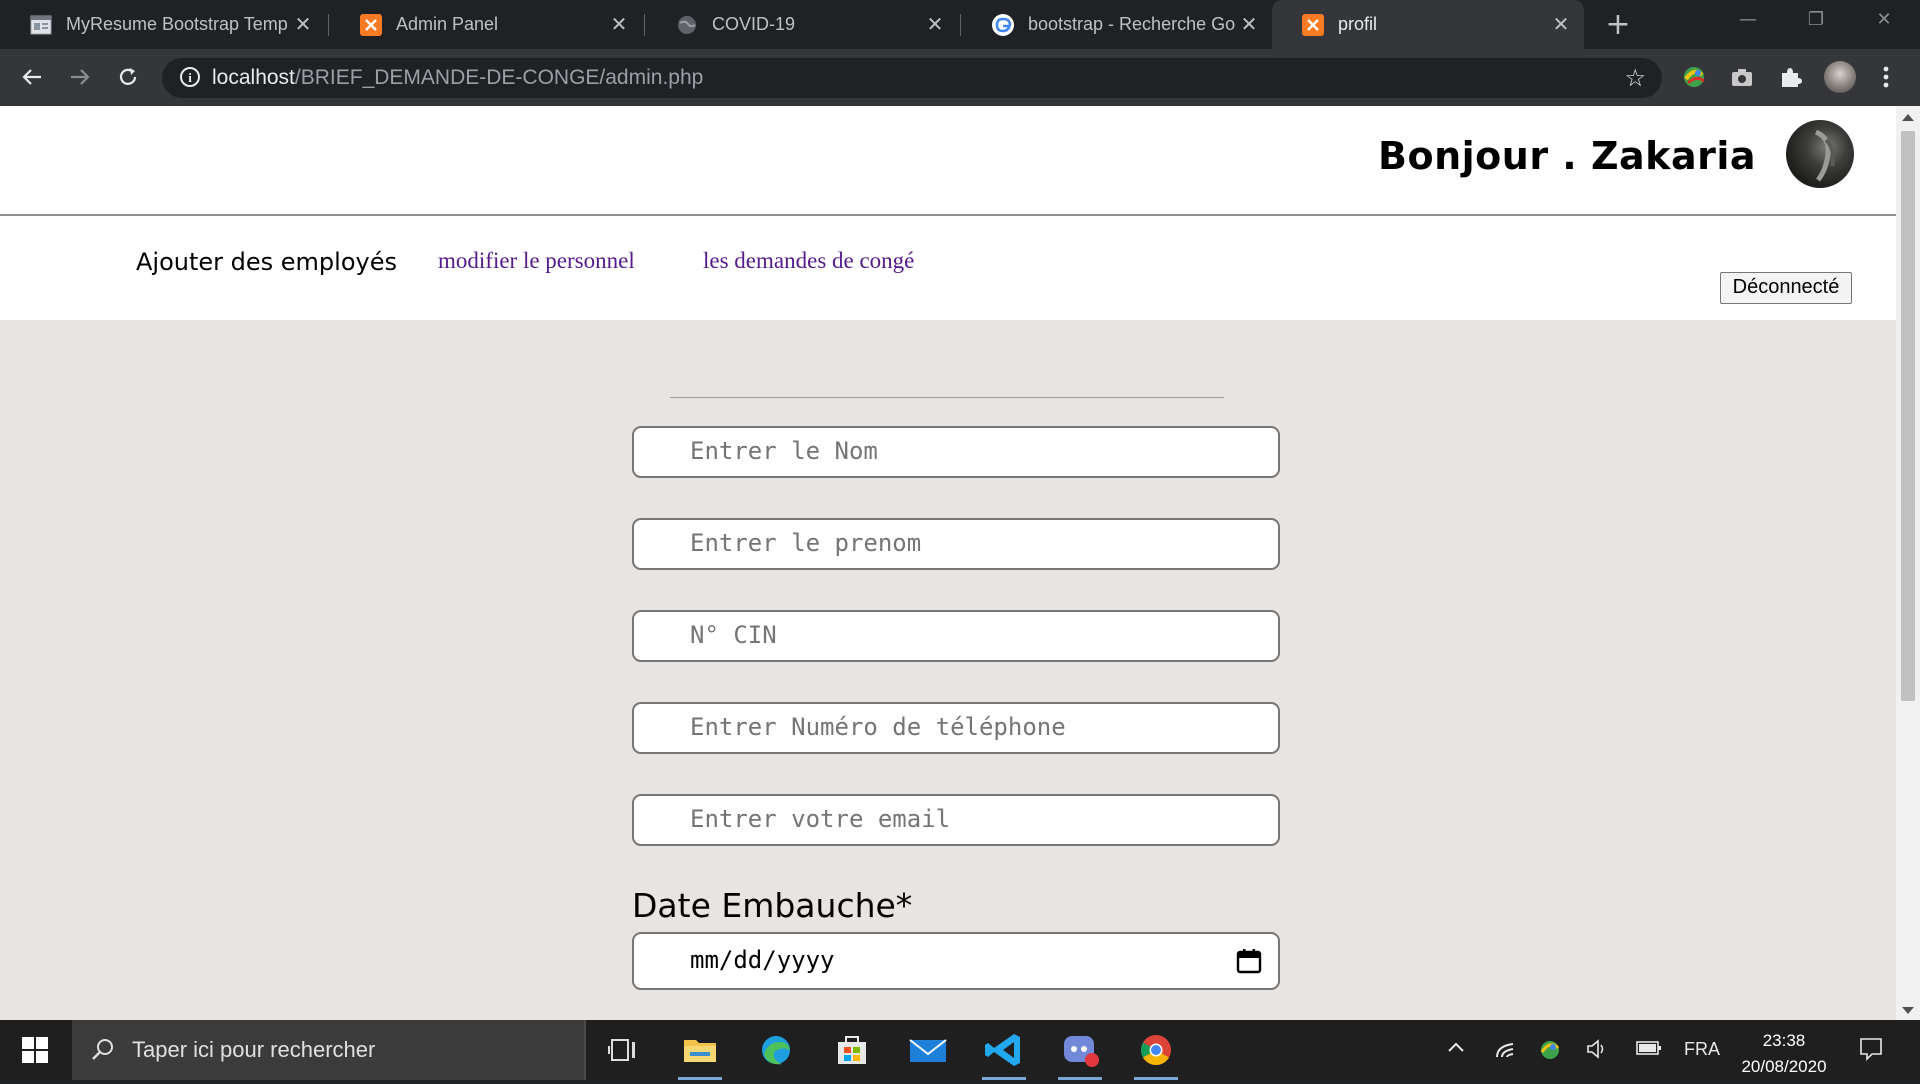 This screenshot has height=1084, width=1920. Describe the element at coordinates (1908, 416) in the screenshot. I see `scrollbar-thumb` at that location.